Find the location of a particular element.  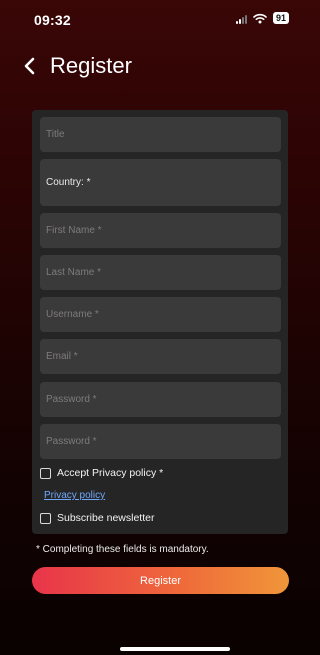

status-icons: 91 is located at coordinates (262, 18).